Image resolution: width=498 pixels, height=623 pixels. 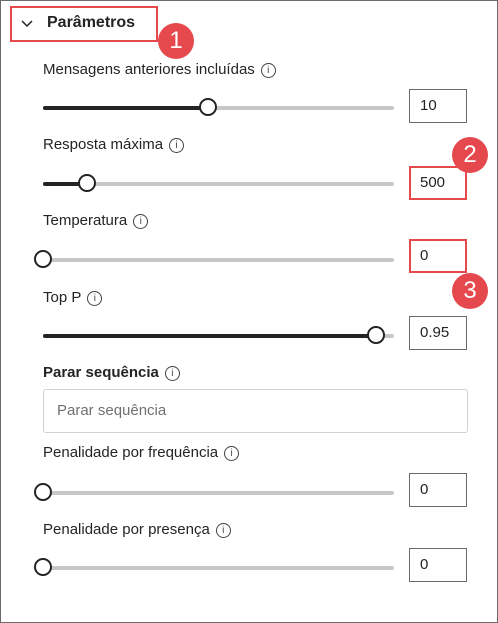 I want to click on max-response-label: Resposta máxima i, so click(x=114, y=144).